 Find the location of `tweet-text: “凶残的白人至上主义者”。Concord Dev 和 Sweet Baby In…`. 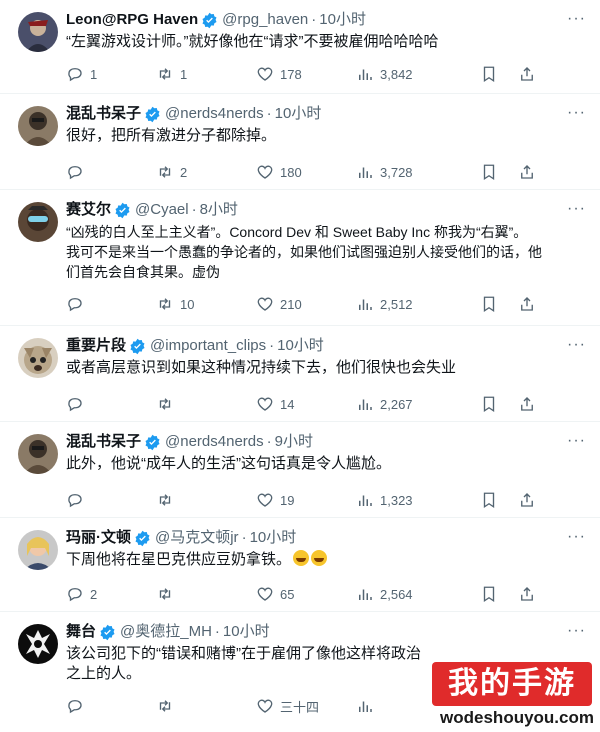

tweet-text: “凶残的白人至上主义者”。Concord Dev 和 Sweet Baby In… is located at coordinates (304, 252).